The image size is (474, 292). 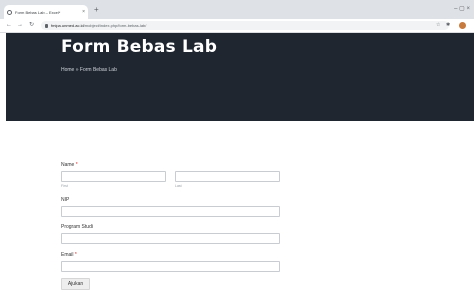 I want to click on page-title: Form Bebas Lab, so click(x=139, y=47).